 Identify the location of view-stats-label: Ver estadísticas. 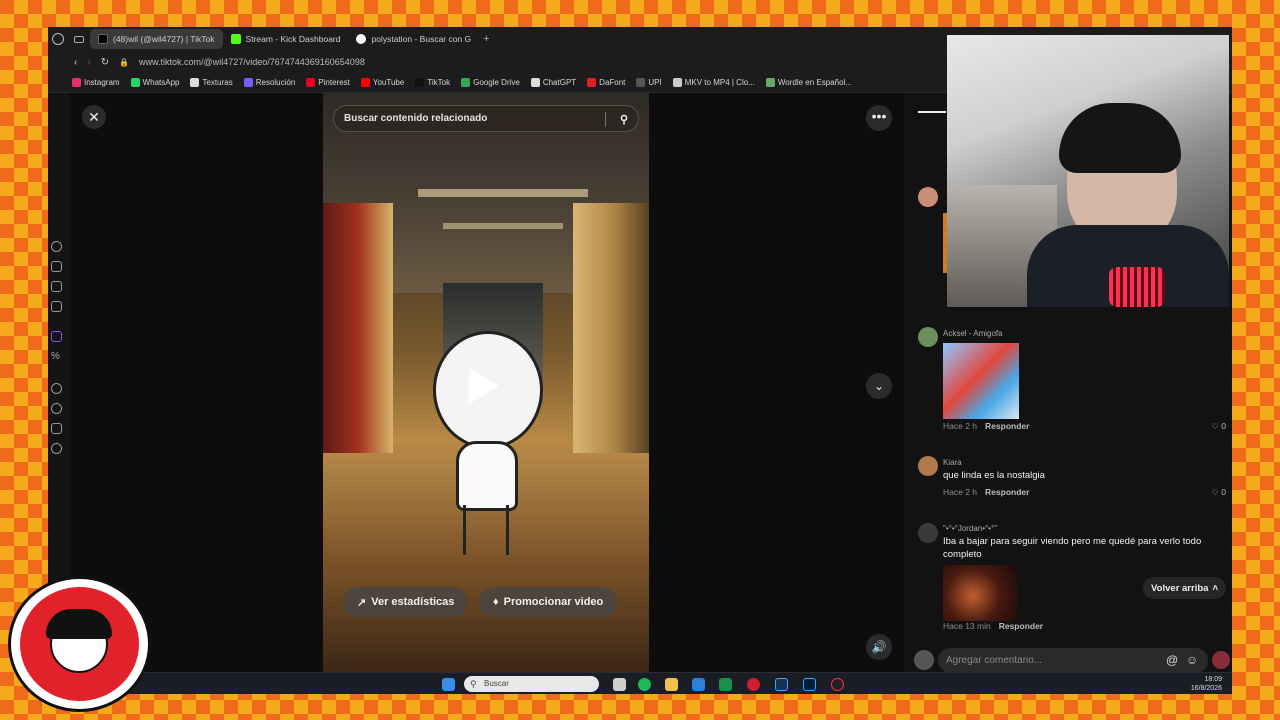
(413, 602).